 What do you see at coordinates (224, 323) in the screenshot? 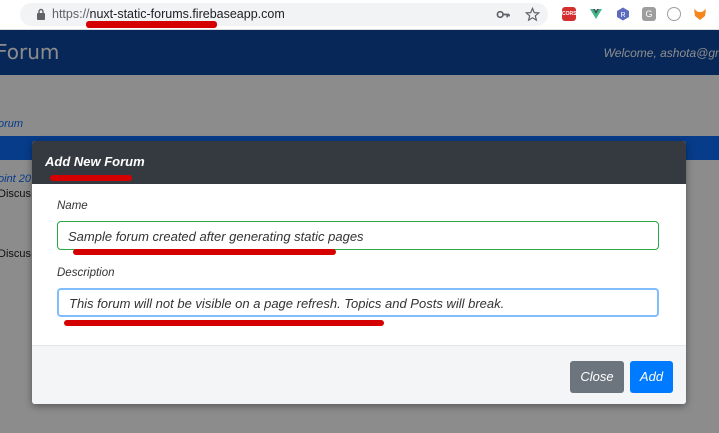
I see `description-annotation-underline` at bounding box center [224, 323].